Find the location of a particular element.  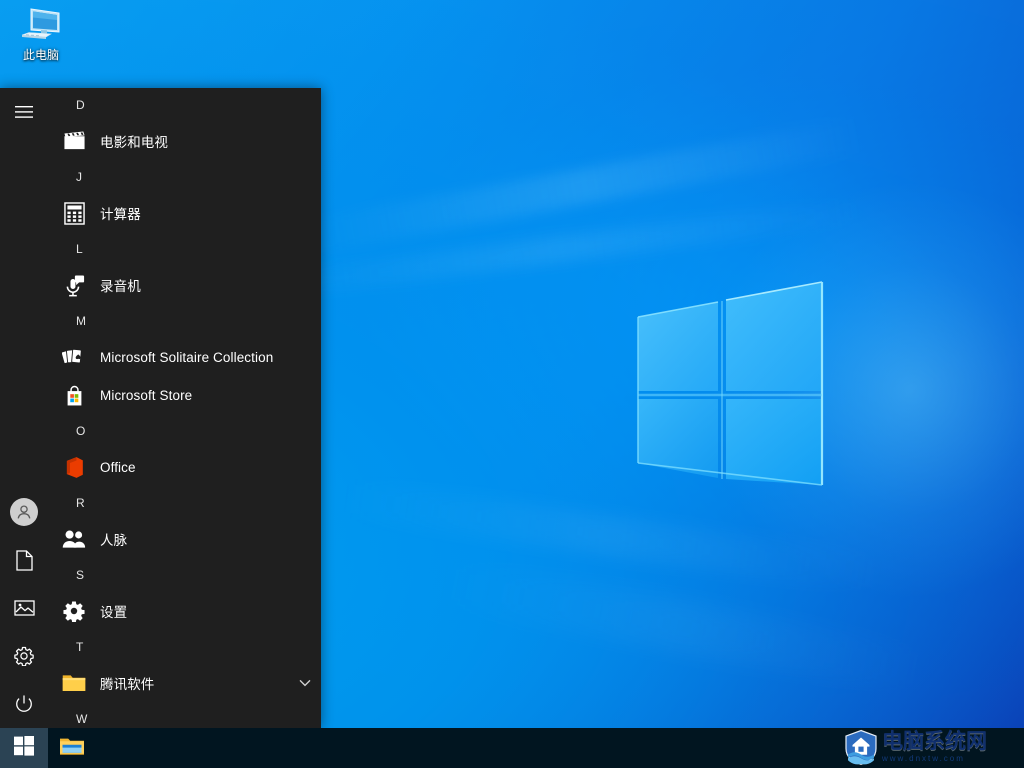

documents-button is located at coordinates (24, 560).